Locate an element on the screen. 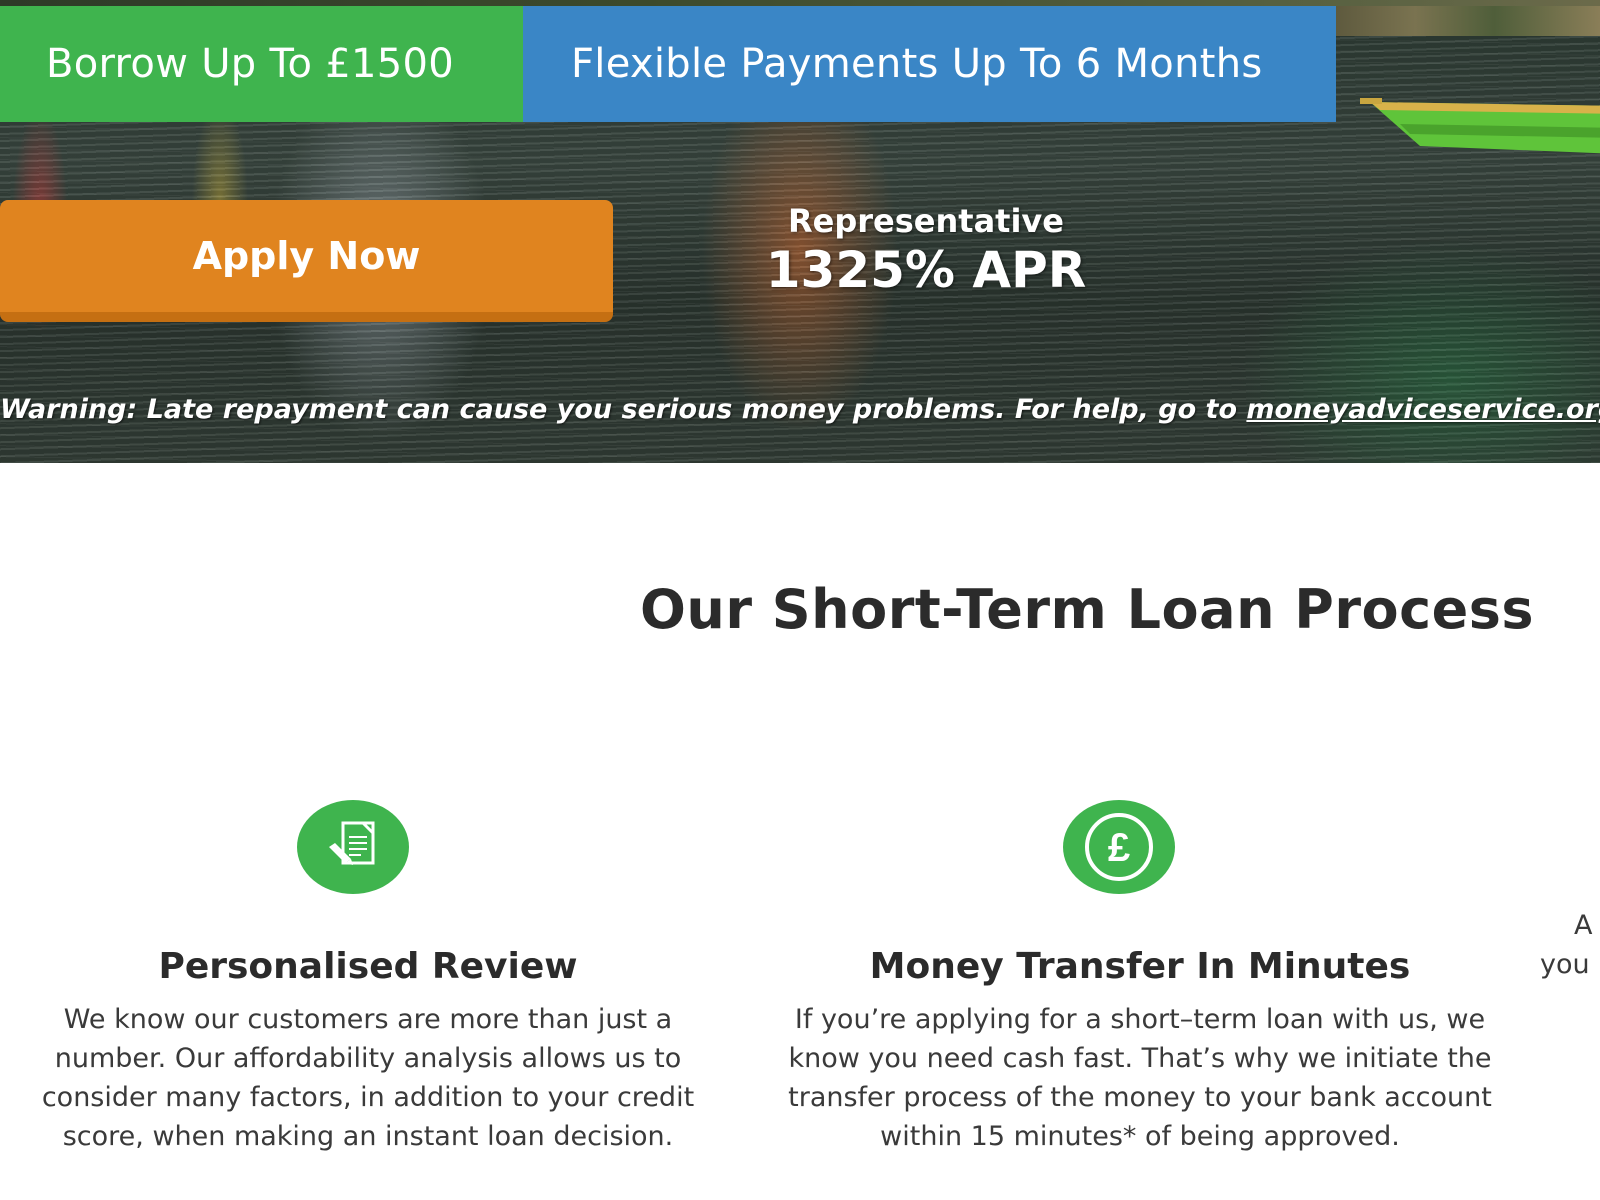 The height and width of the screenshot is (1200, 1600). card-title: Personalised Review is located at coordinates (368, 966).